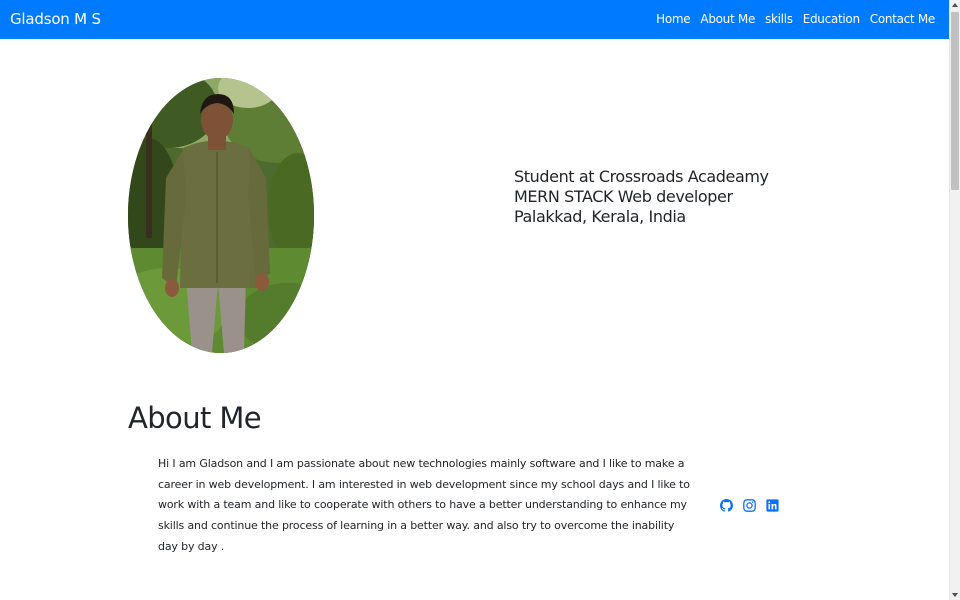  I want to click on nav-link-skills: skills, so click(779, 19).